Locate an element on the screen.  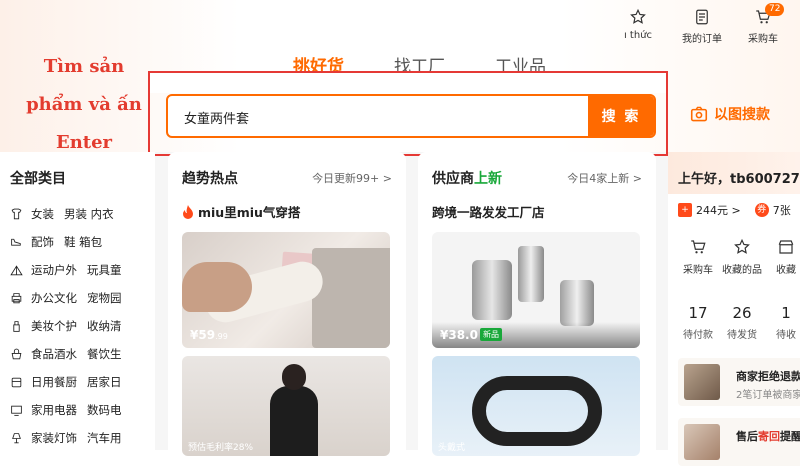
trending-price-decimal: .99 is located at coordinates (221, 336).